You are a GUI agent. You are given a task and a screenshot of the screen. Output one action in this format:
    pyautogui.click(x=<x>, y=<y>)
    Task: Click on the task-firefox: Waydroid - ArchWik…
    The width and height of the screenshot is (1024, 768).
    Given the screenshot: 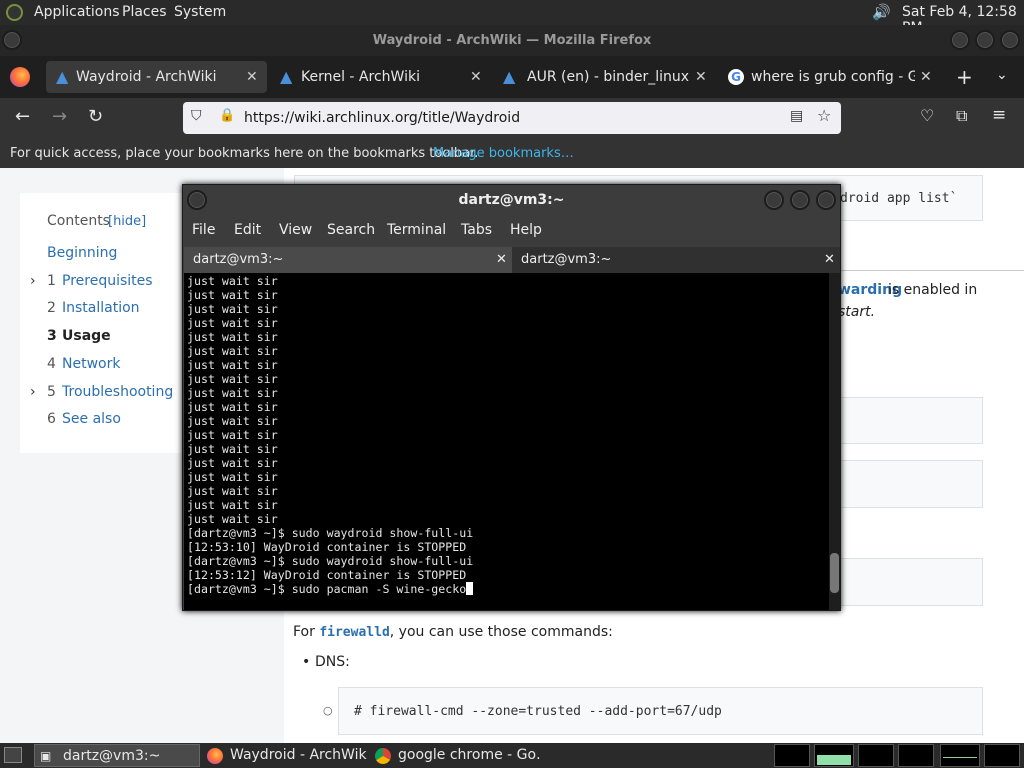 What is the action you would take?
    pyautogui.click(x=285, y=755)
    